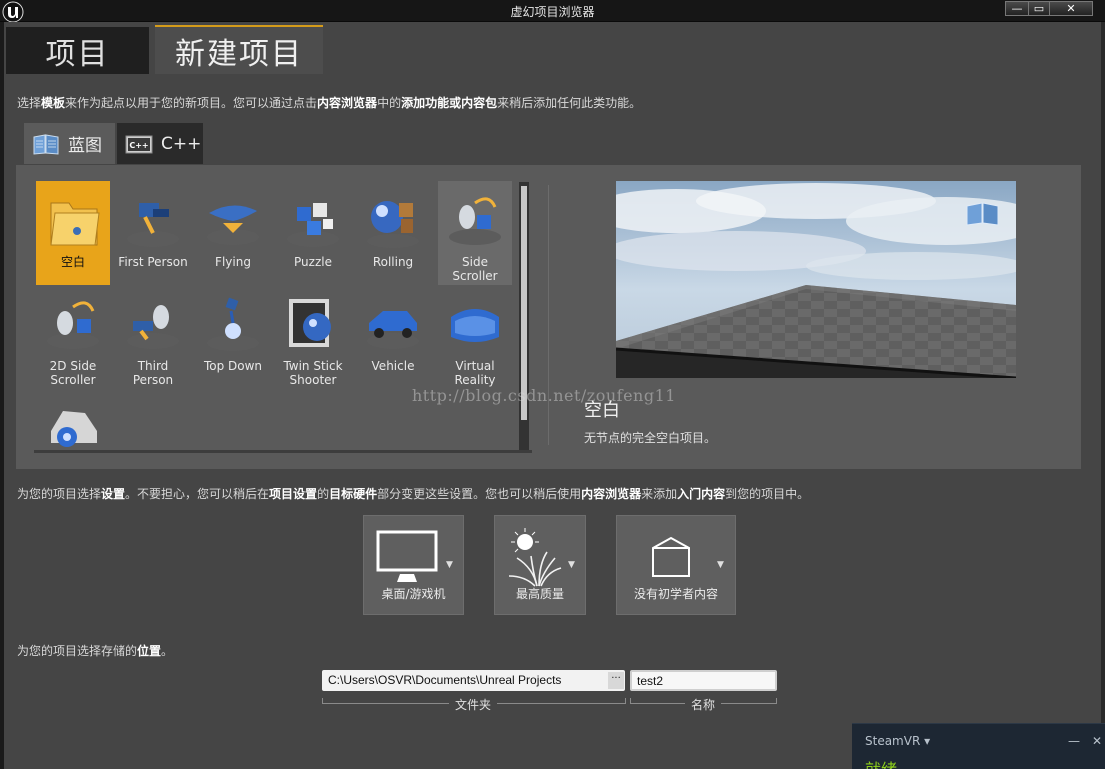 The image size is (1105, 769). Describe the element at coordinates (153, 327) in the screenshot. I see `third-person-icon` at that location.